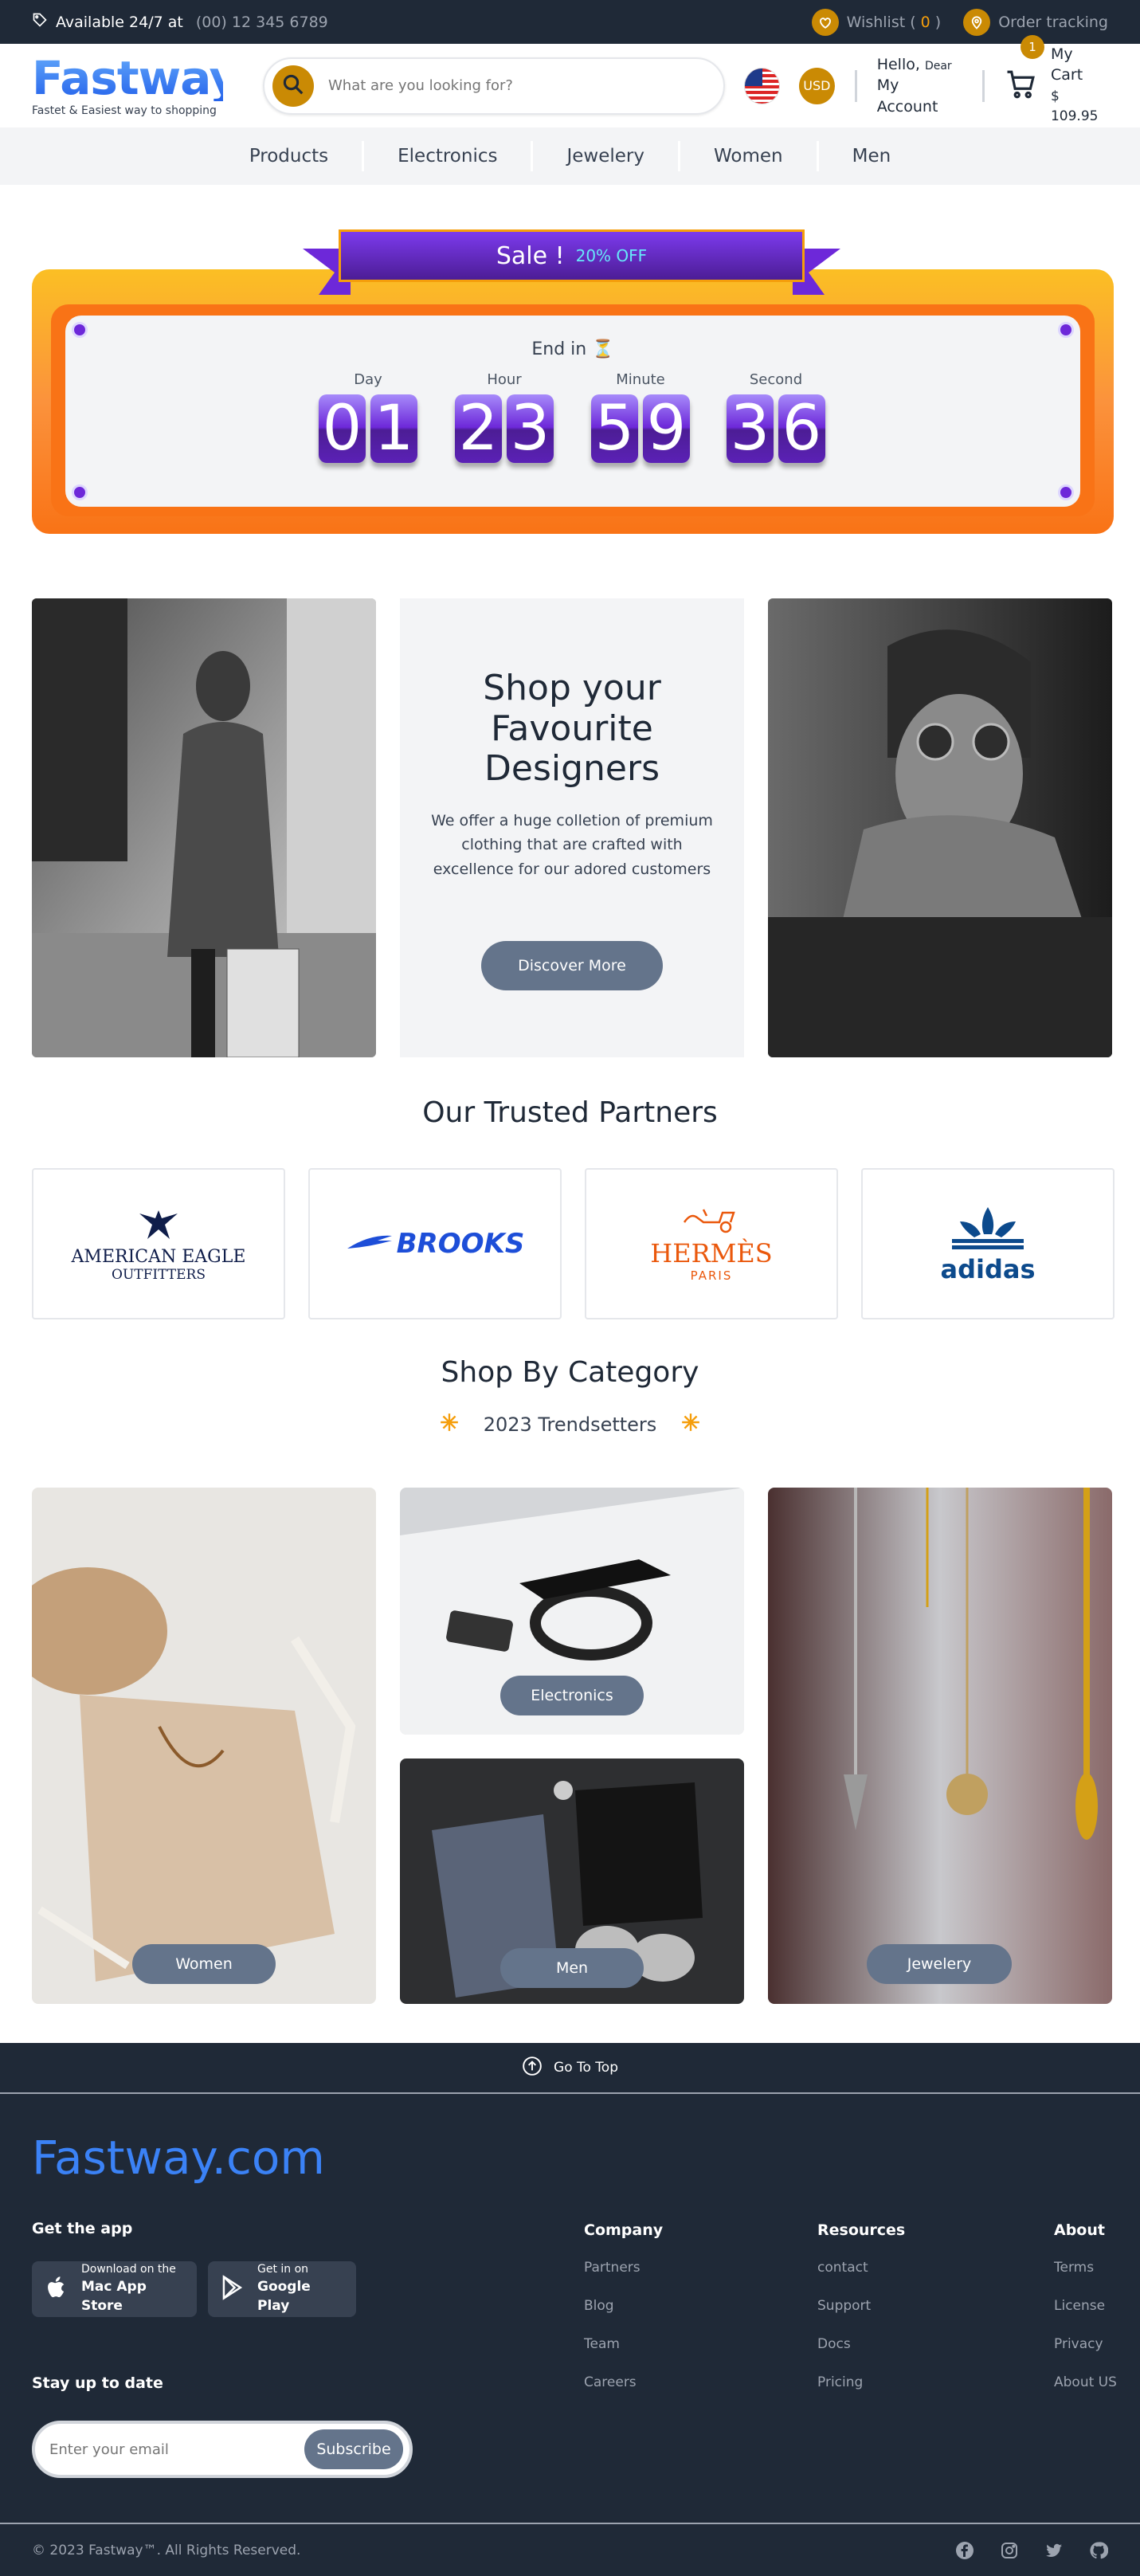  I want to click on countdown-value: 0 1, so click(368, 429).